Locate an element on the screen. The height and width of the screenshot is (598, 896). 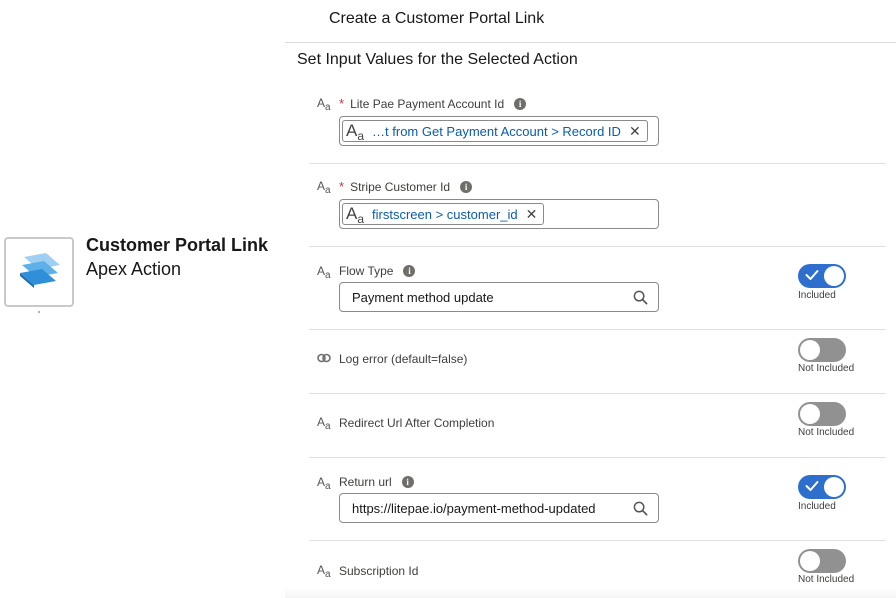
include-toggle-redirect-url is located at coordinates (822, 414).